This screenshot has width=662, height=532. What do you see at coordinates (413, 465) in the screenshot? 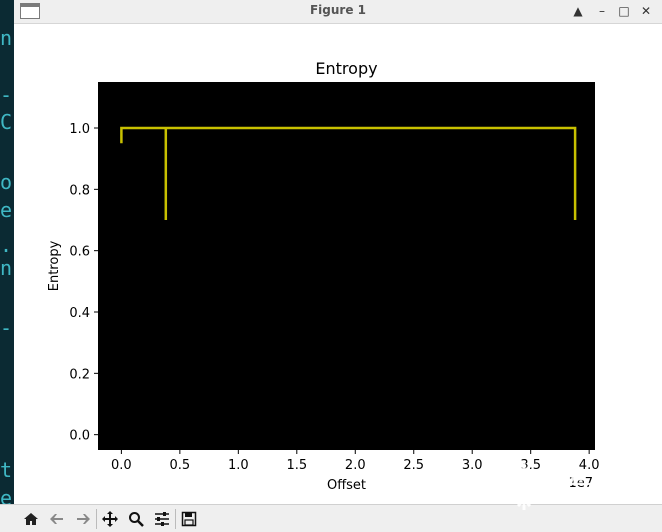
I see `x-tick-label: 2.5` at bounding box center [413, 465].